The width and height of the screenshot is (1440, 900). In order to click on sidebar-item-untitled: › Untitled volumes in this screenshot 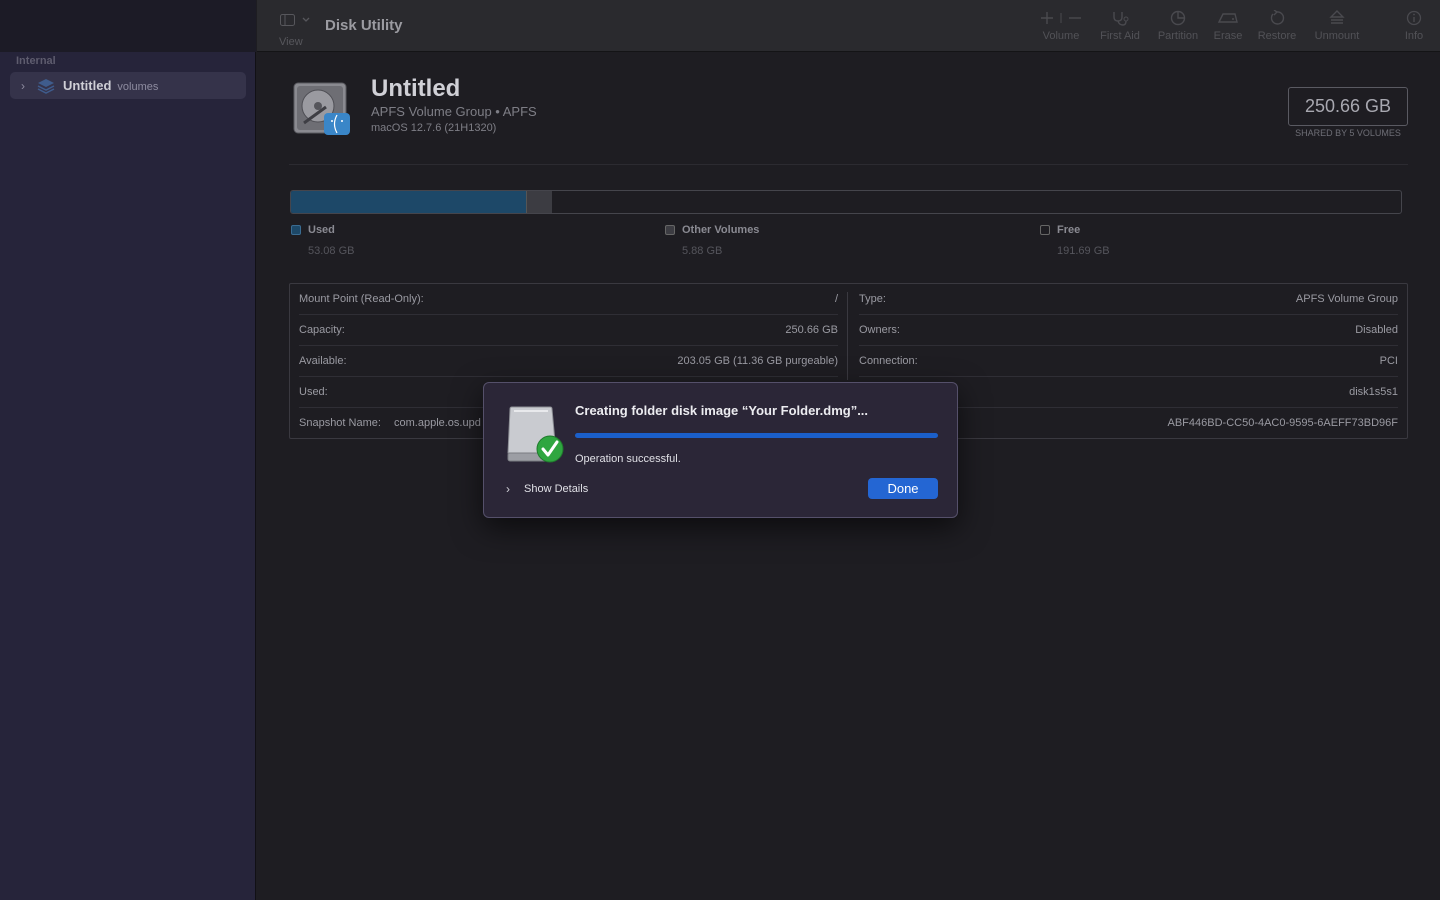, I will do `click(128, 85)`.